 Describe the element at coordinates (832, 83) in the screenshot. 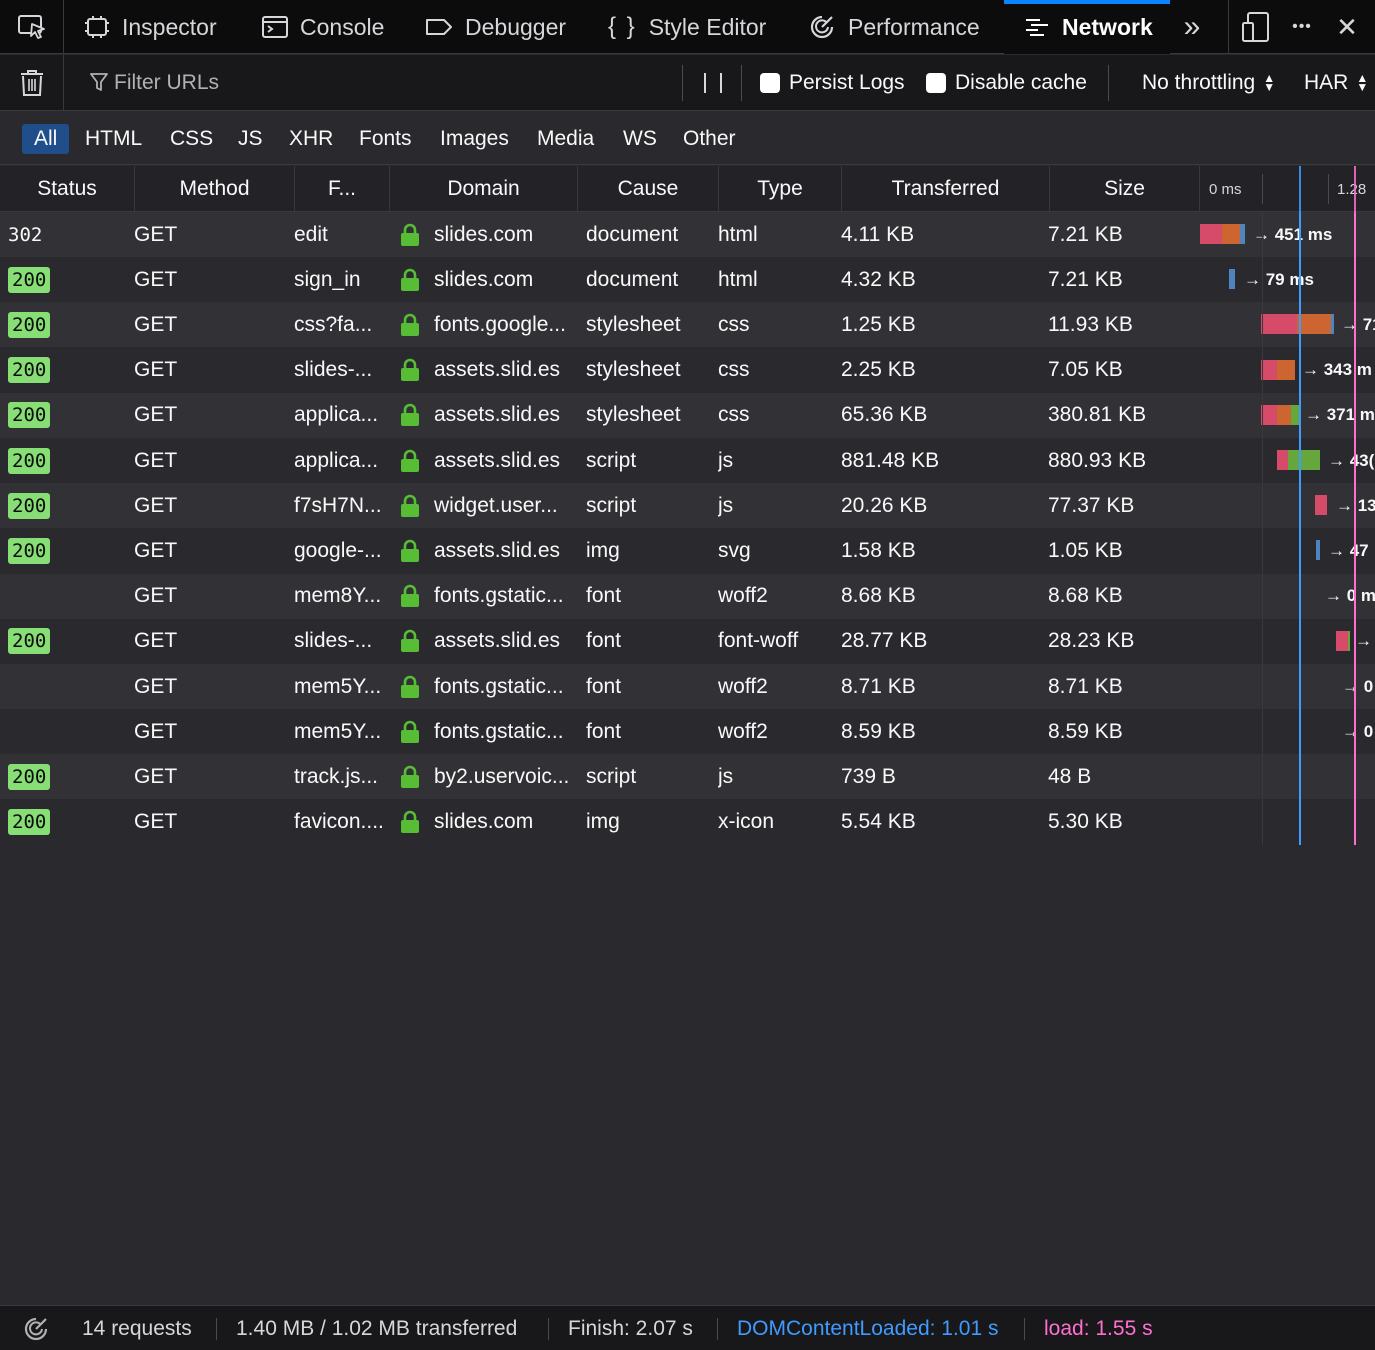

I see `persist-logs-toggle: Persist Logs` at that location.